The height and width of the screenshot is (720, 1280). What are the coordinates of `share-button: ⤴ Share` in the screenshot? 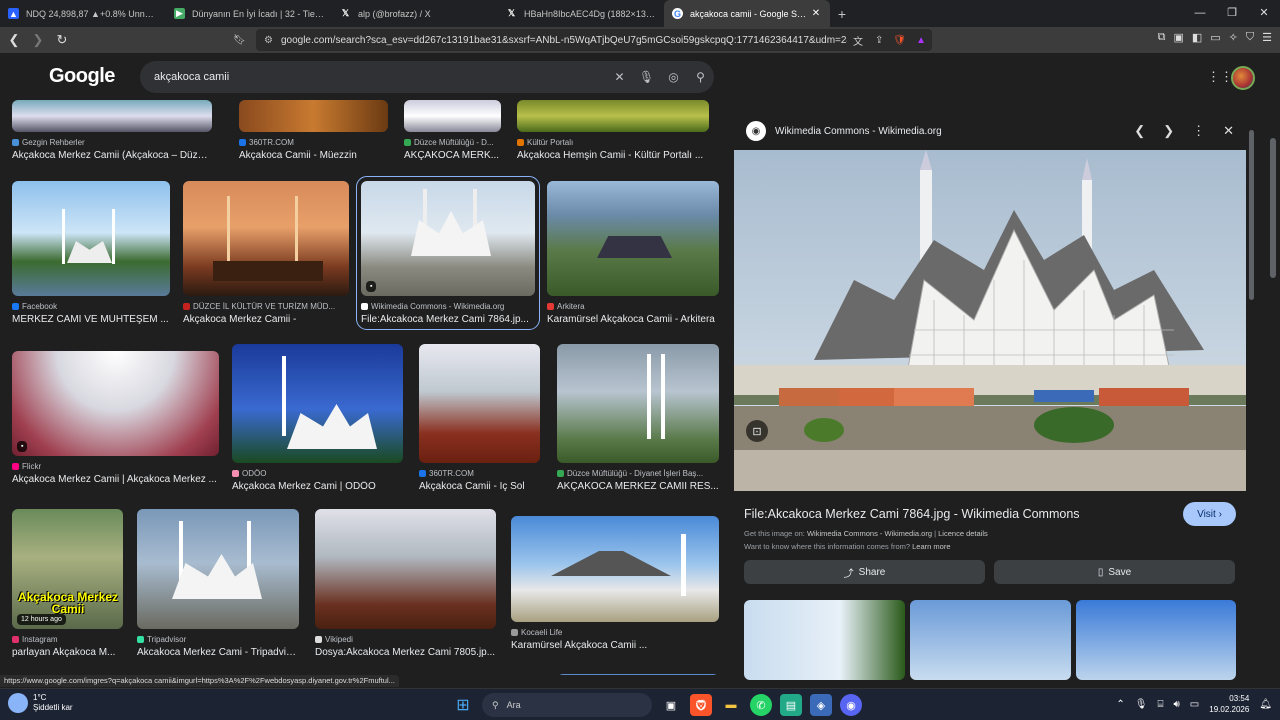 It's located at (864, 572).